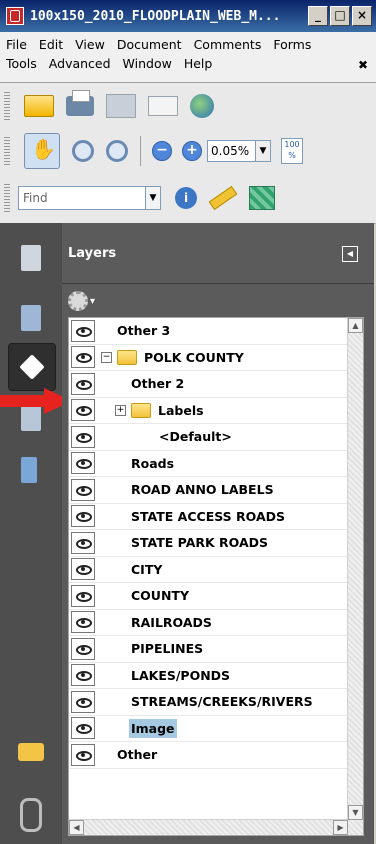 The width and height of the screenshot is (376, 844). I want to click on comments-icon, so click(31, 752).